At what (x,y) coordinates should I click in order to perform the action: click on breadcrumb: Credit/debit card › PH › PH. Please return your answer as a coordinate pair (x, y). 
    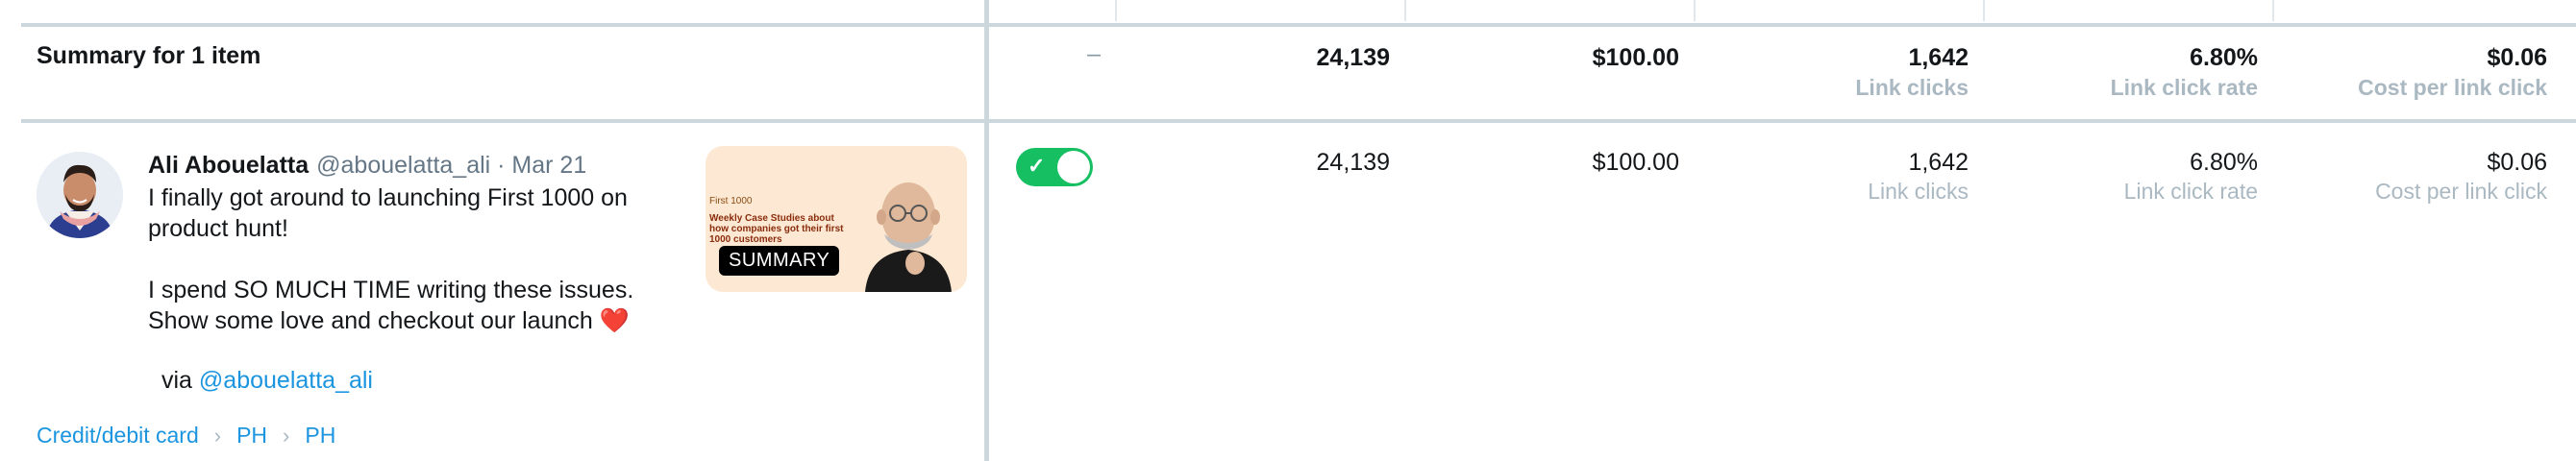
    Looking at the image, I should click on (186, 436).